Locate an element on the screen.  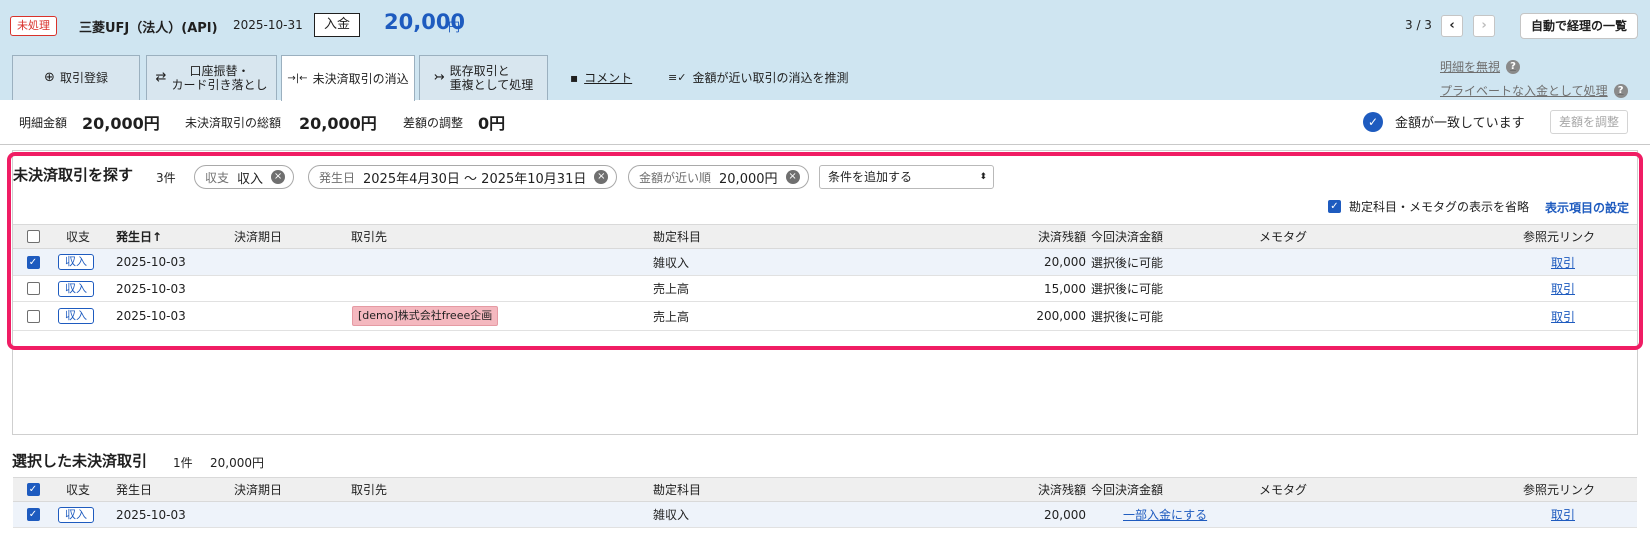
select-all-checkbox: ✓ is located at coordinates (33, 489).